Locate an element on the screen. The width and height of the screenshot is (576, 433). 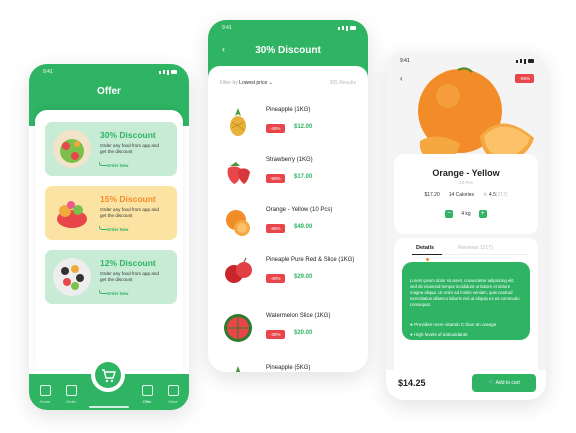
nav-order: Order is located at coordinates (71, 394).